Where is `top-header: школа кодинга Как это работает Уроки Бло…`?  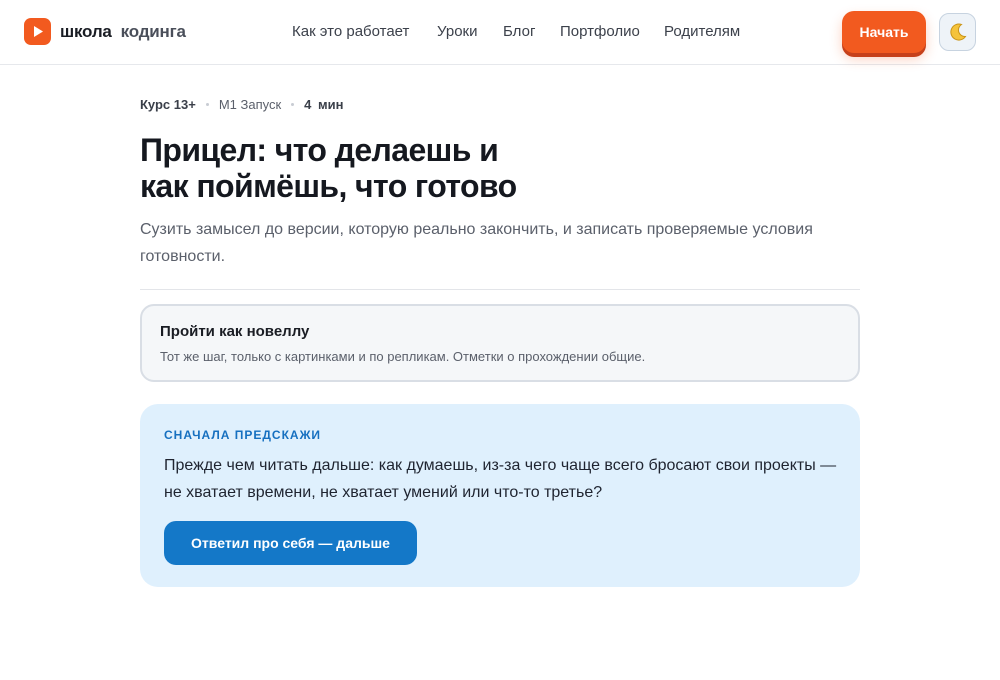 top-header: школа кодинга Как это работает Уроки Бло… is located at coordinates (500, 32).